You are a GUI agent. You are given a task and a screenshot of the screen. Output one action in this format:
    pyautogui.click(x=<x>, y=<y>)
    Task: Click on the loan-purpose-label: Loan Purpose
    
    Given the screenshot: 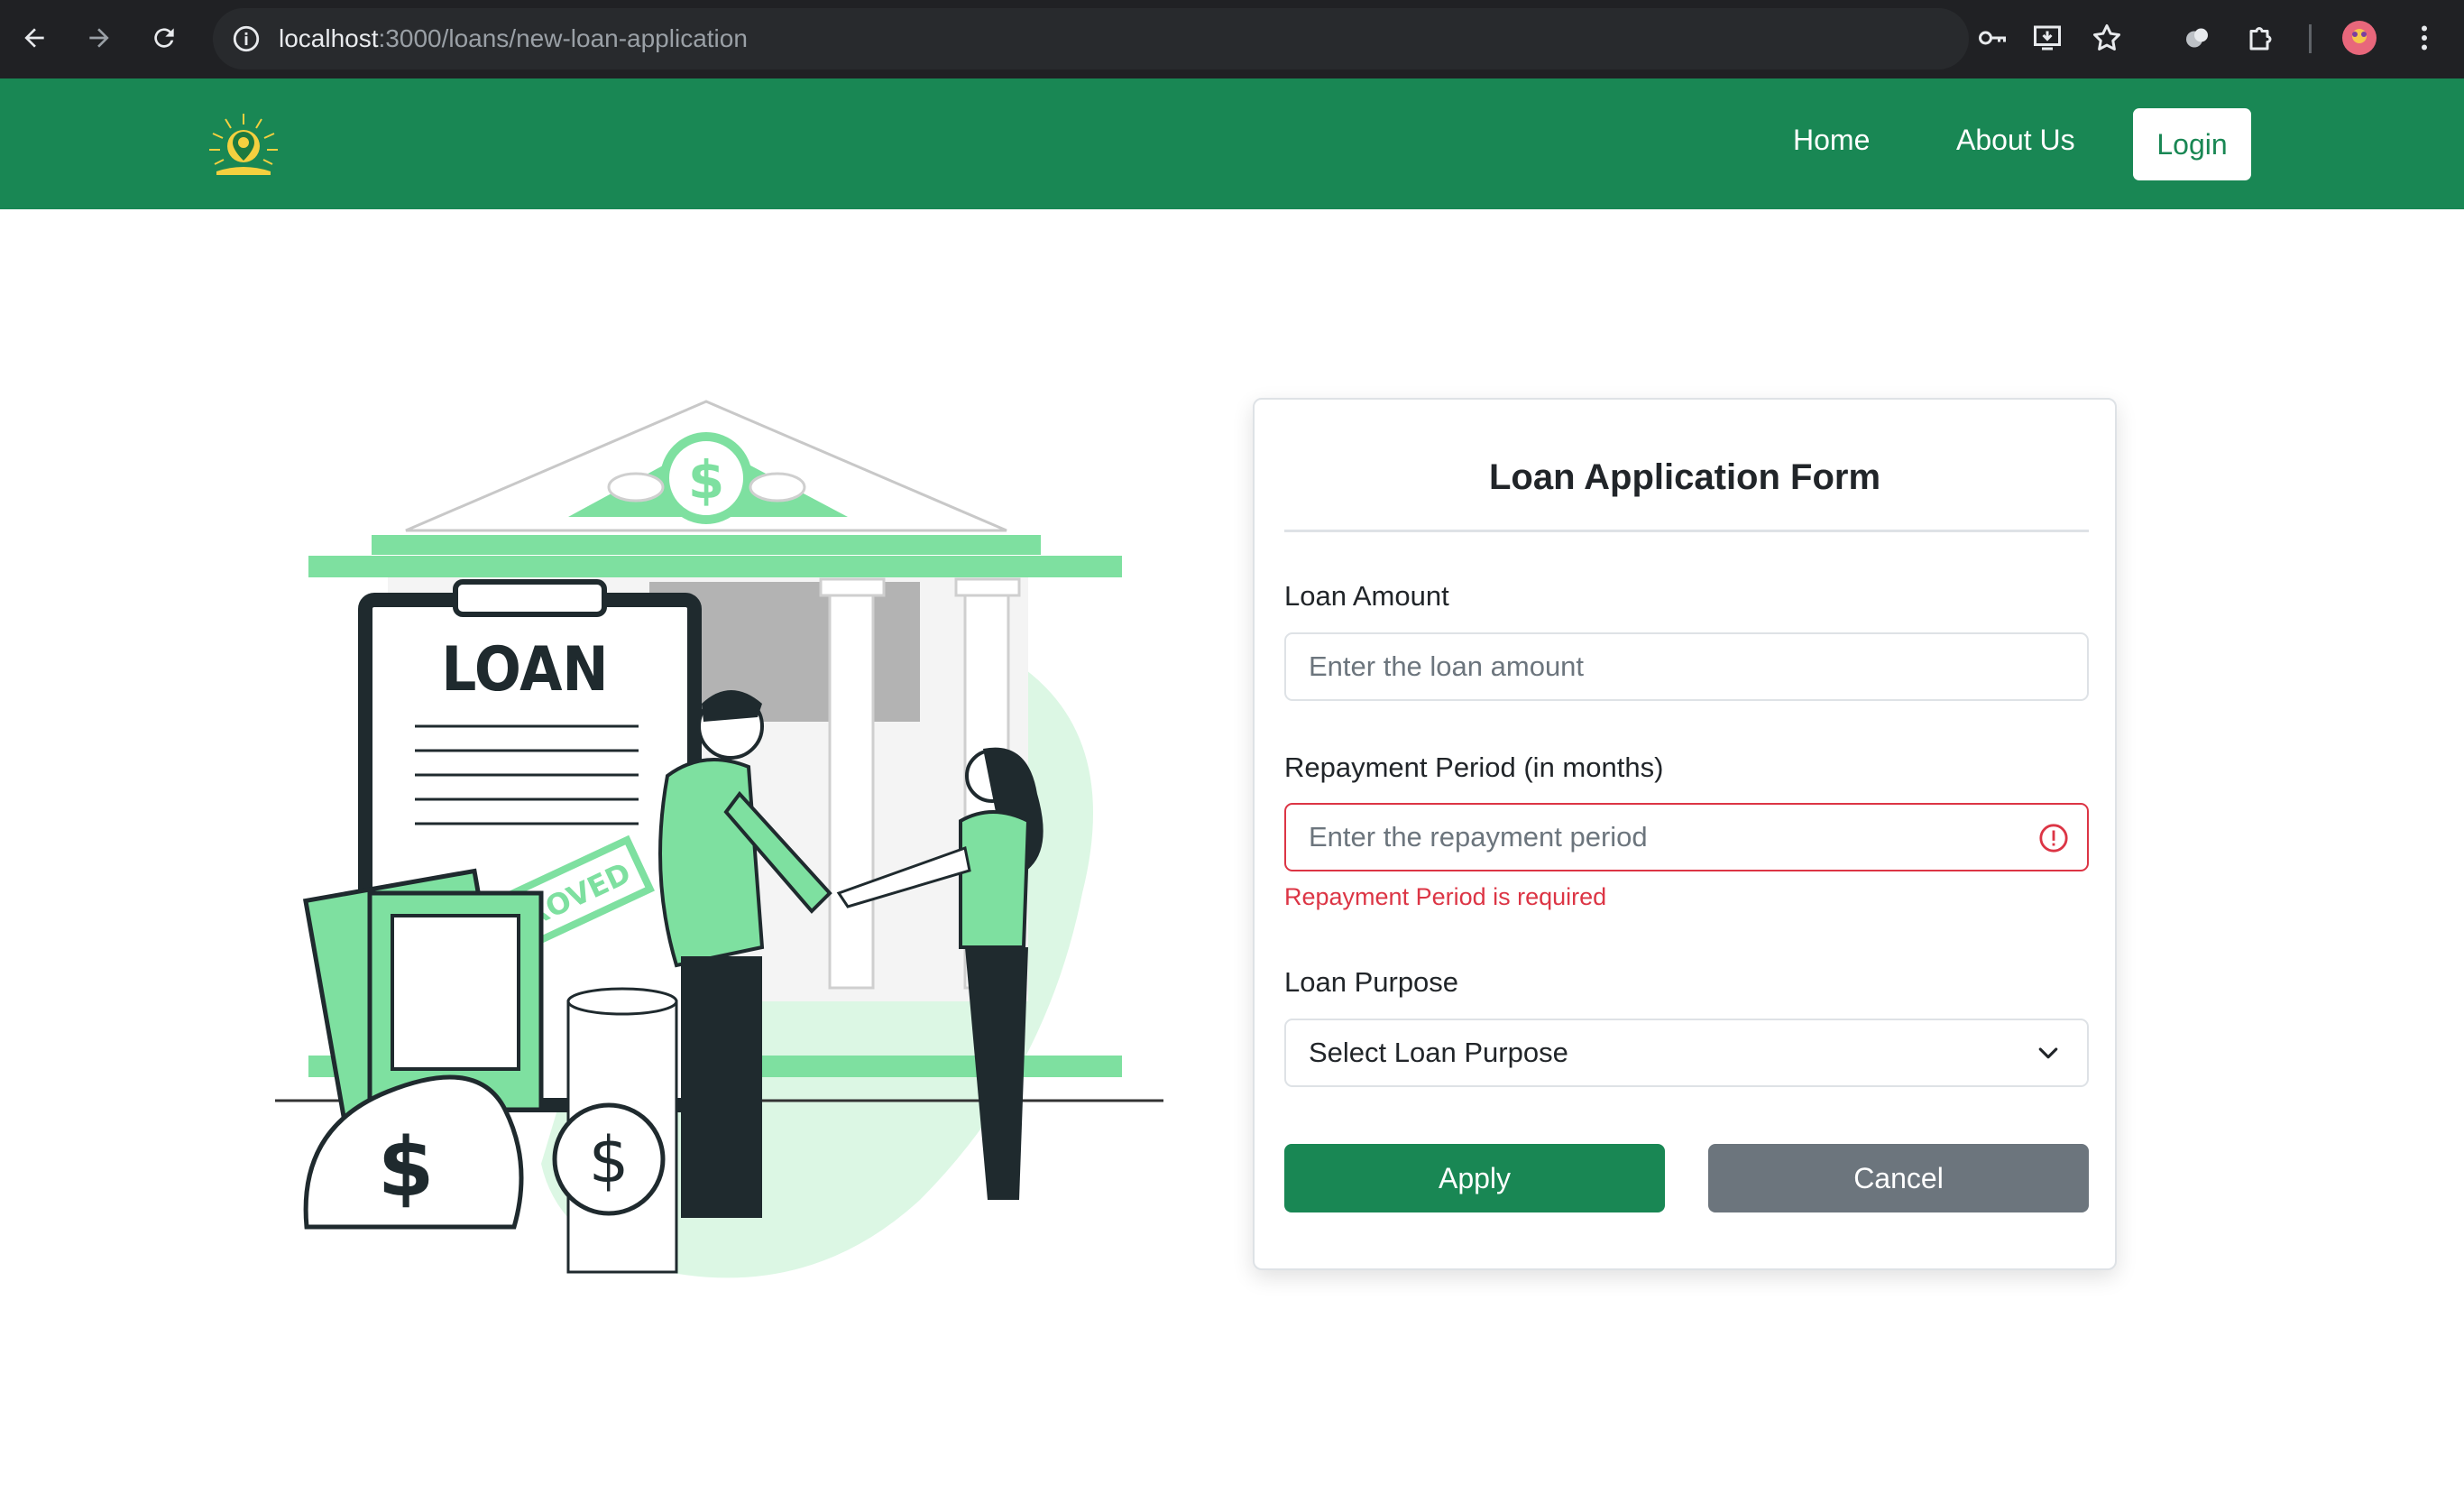 What is the action you would take?
    pyautogui.click(x=1372, y=982)
    